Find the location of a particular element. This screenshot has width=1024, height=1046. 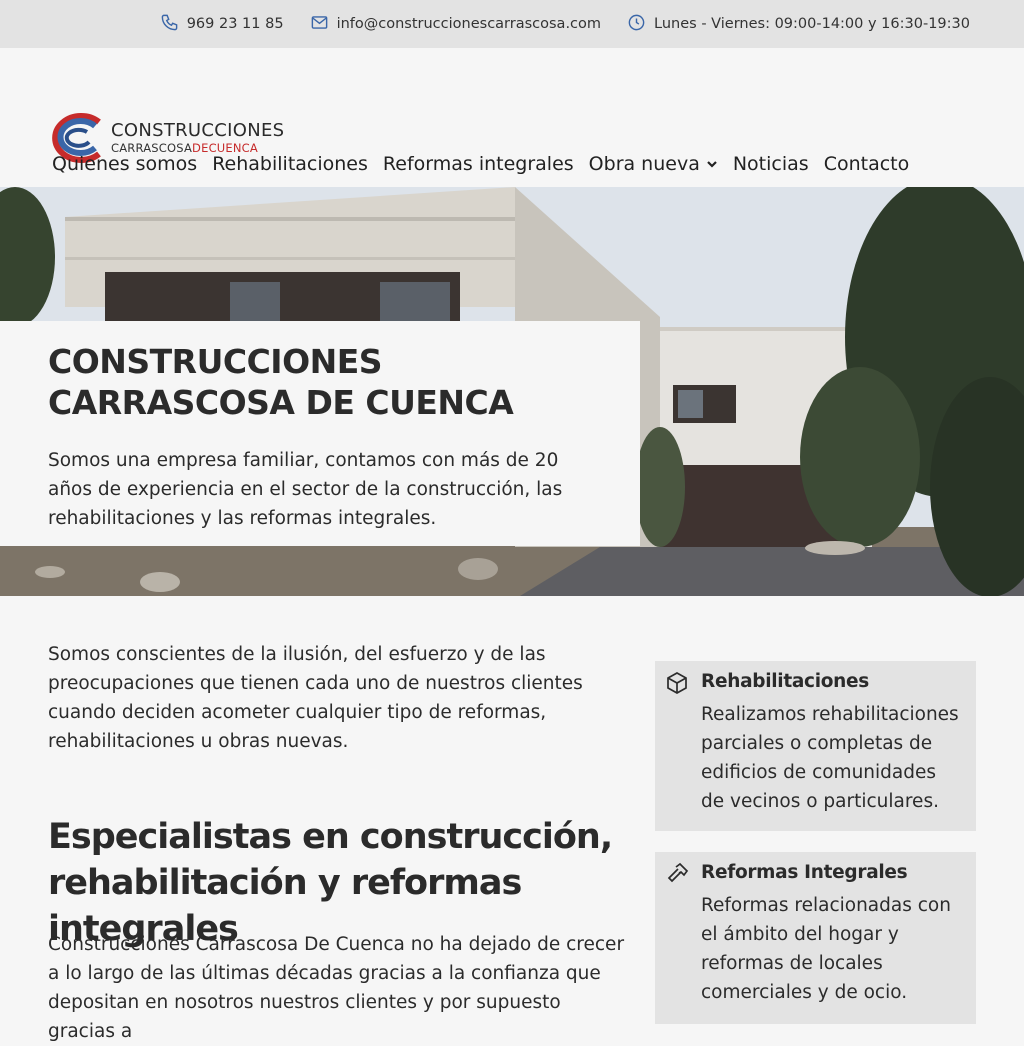

card-title: Rehabilitaciones is located at coordinates (785, 681).